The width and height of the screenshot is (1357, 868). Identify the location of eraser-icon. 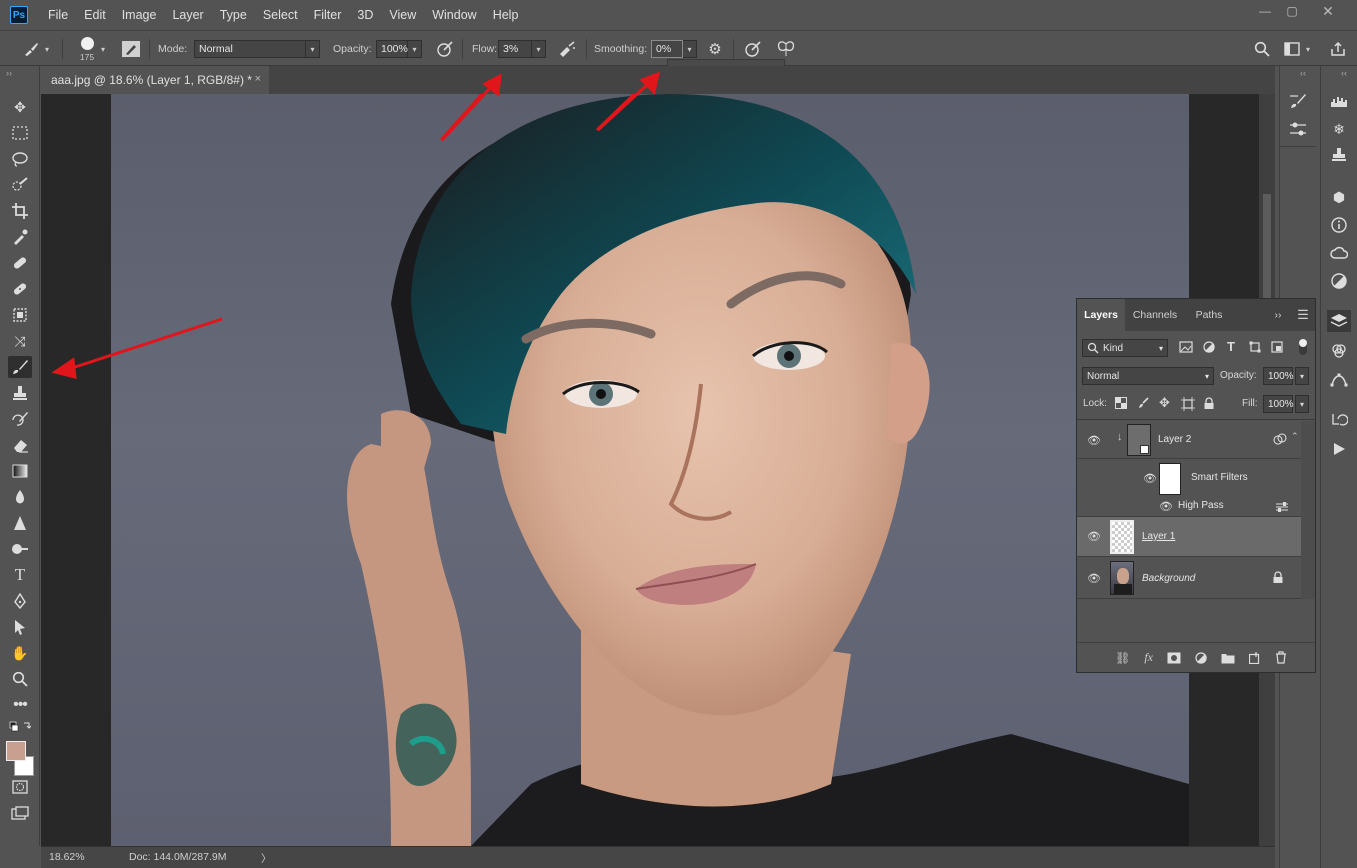
(20, 445).